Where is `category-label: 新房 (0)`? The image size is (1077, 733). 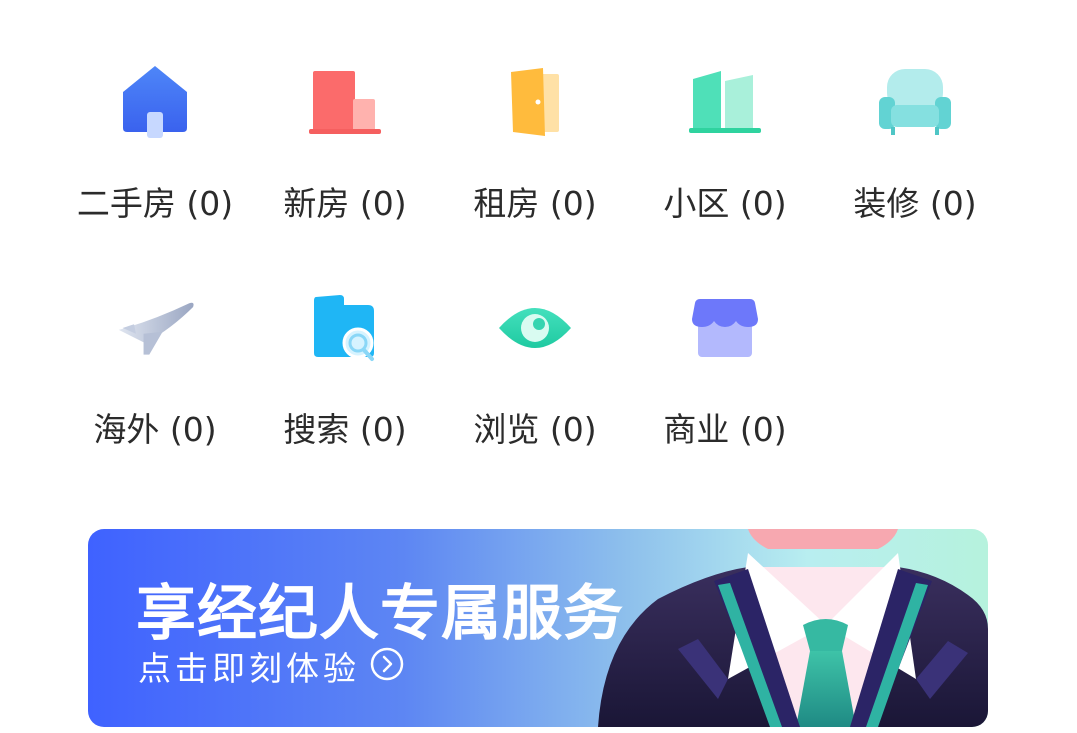
category-label: 新房 (0) is located at coordinates (345, 203).